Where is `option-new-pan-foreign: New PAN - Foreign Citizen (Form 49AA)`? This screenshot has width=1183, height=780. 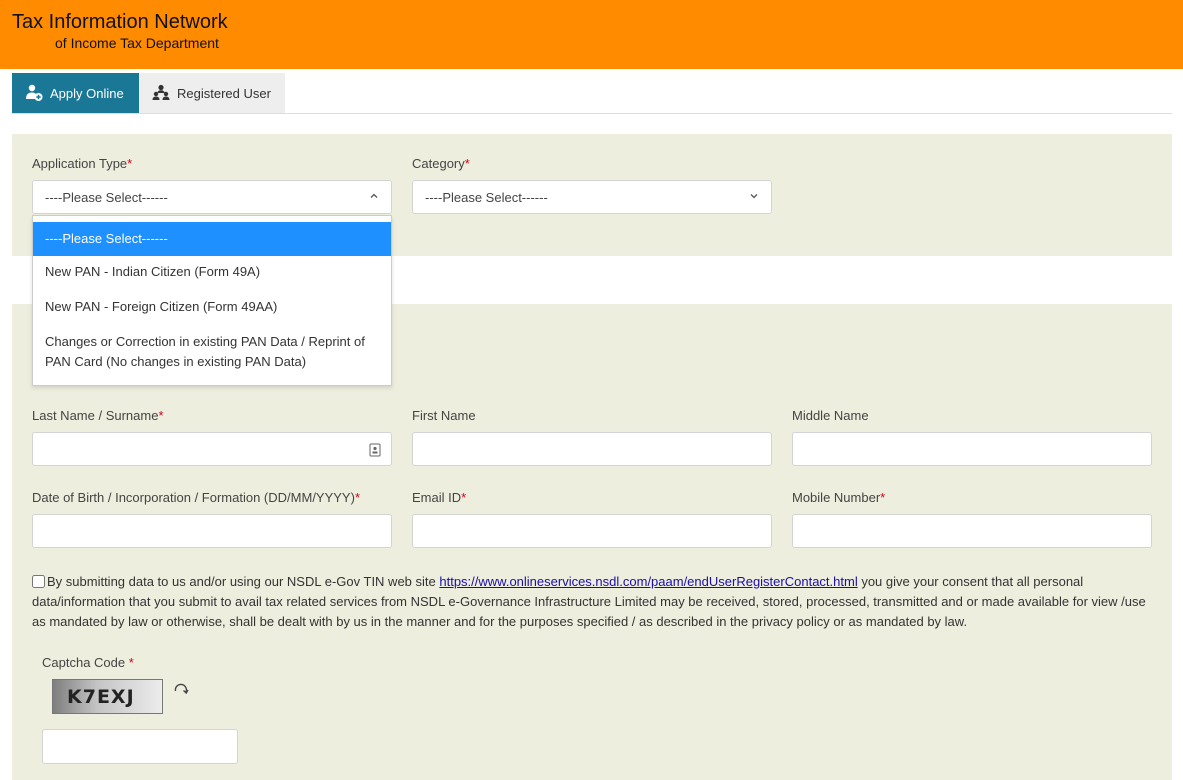 option-new-pan-foreign: New PAN - Foreign Citizen (Form 49AA) is located at coordinates (212, 307).